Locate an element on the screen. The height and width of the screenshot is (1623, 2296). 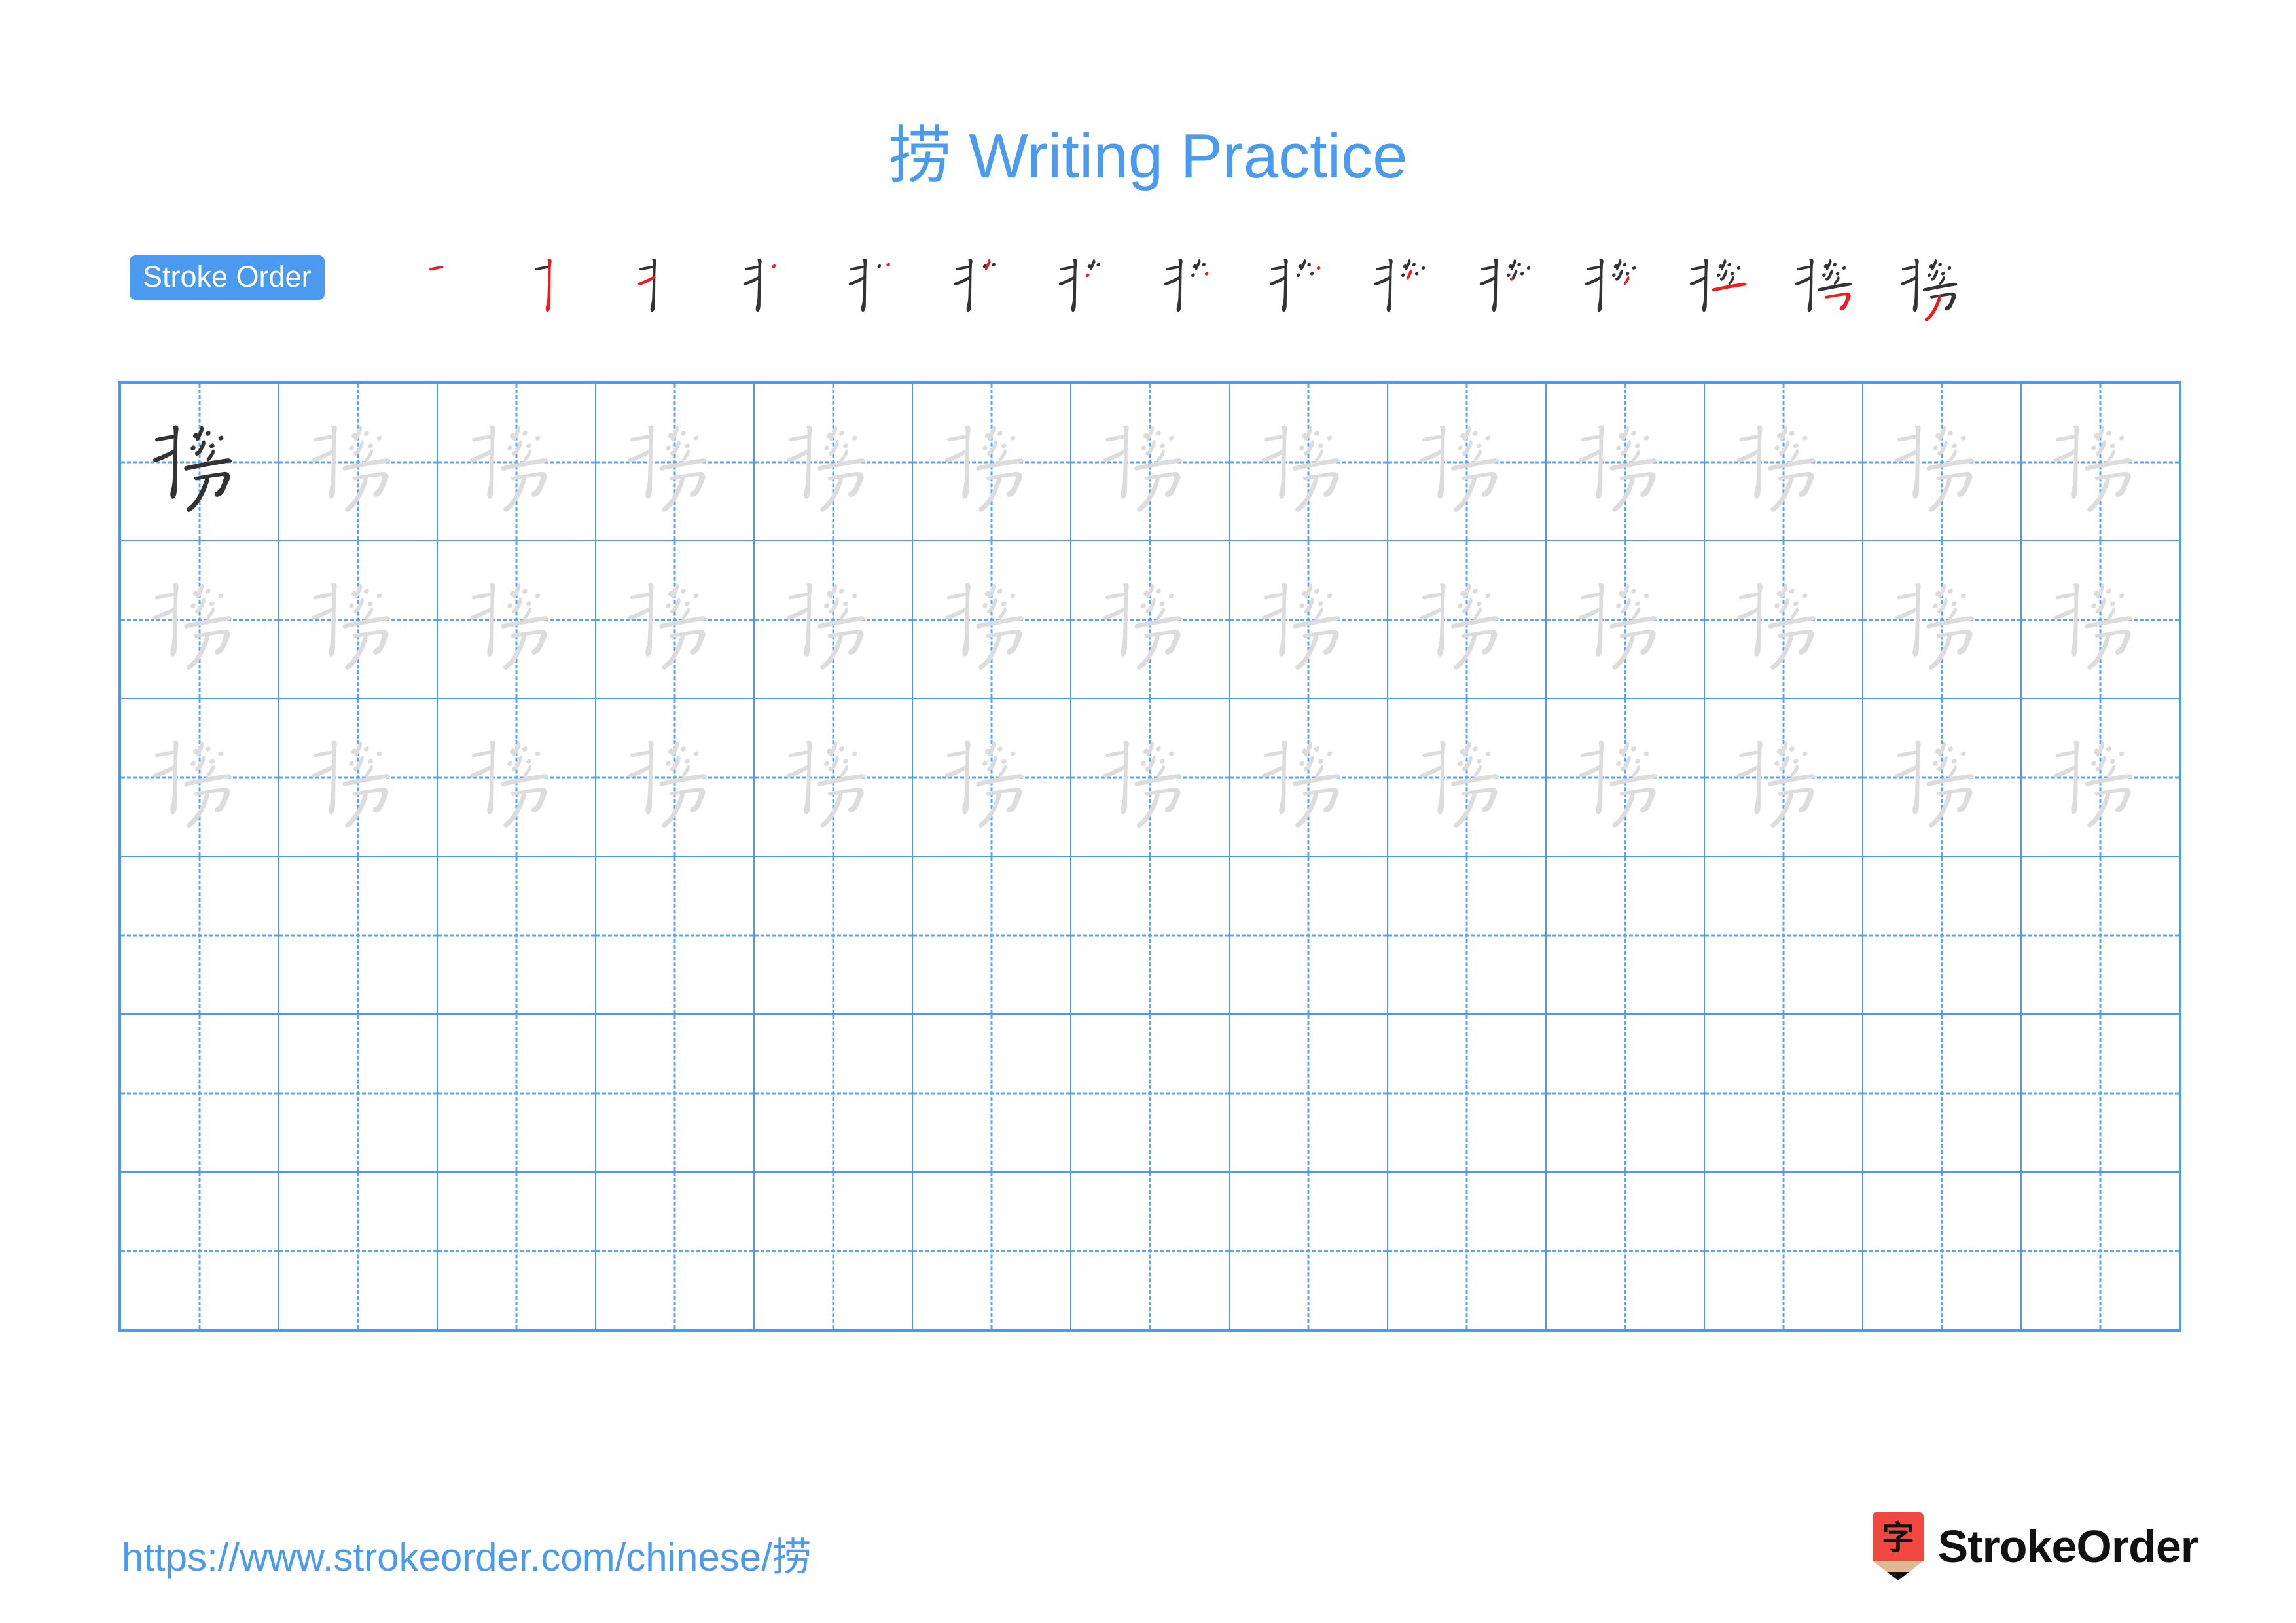
svg-text: 字 is located at coordinates (1898, 1538).